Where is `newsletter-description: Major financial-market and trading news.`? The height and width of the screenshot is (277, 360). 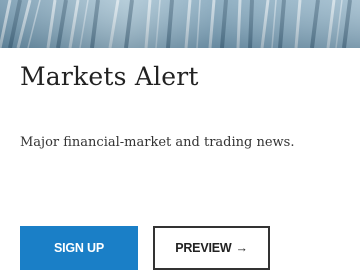
newsletter-description: Major financial-market and trading news. is located at coordinates (157, 142).